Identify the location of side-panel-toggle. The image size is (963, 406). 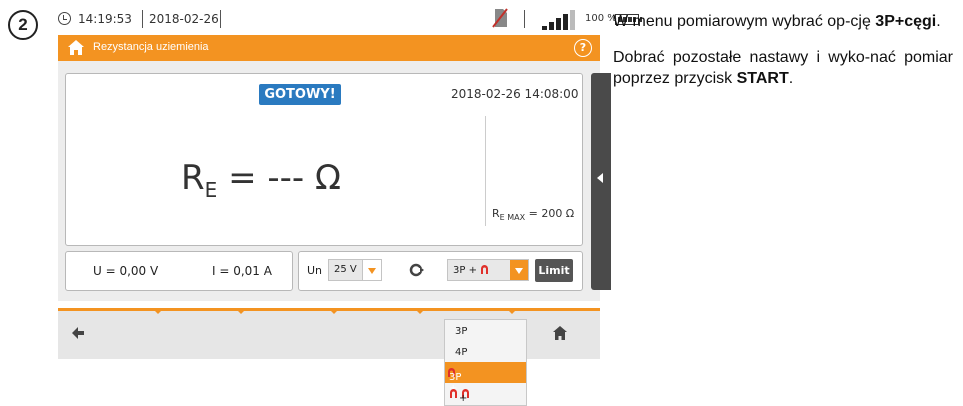
(601, 181).